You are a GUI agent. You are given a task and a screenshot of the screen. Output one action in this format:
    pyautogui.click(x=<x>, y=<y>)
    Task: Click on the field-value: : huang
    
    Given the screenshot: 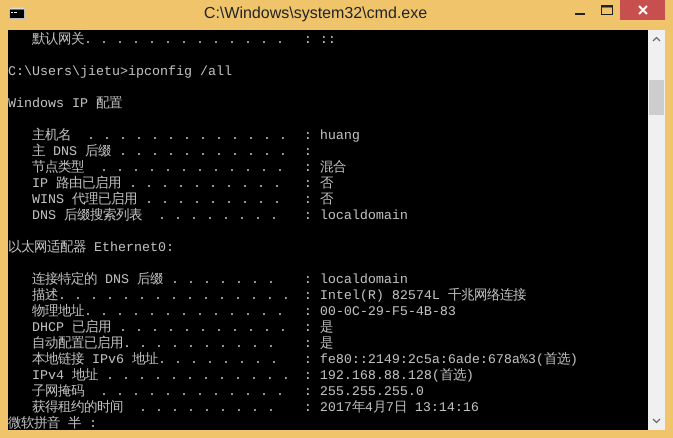 What is the action you would take?
    pyautogui.click(x=332, y=137)
    